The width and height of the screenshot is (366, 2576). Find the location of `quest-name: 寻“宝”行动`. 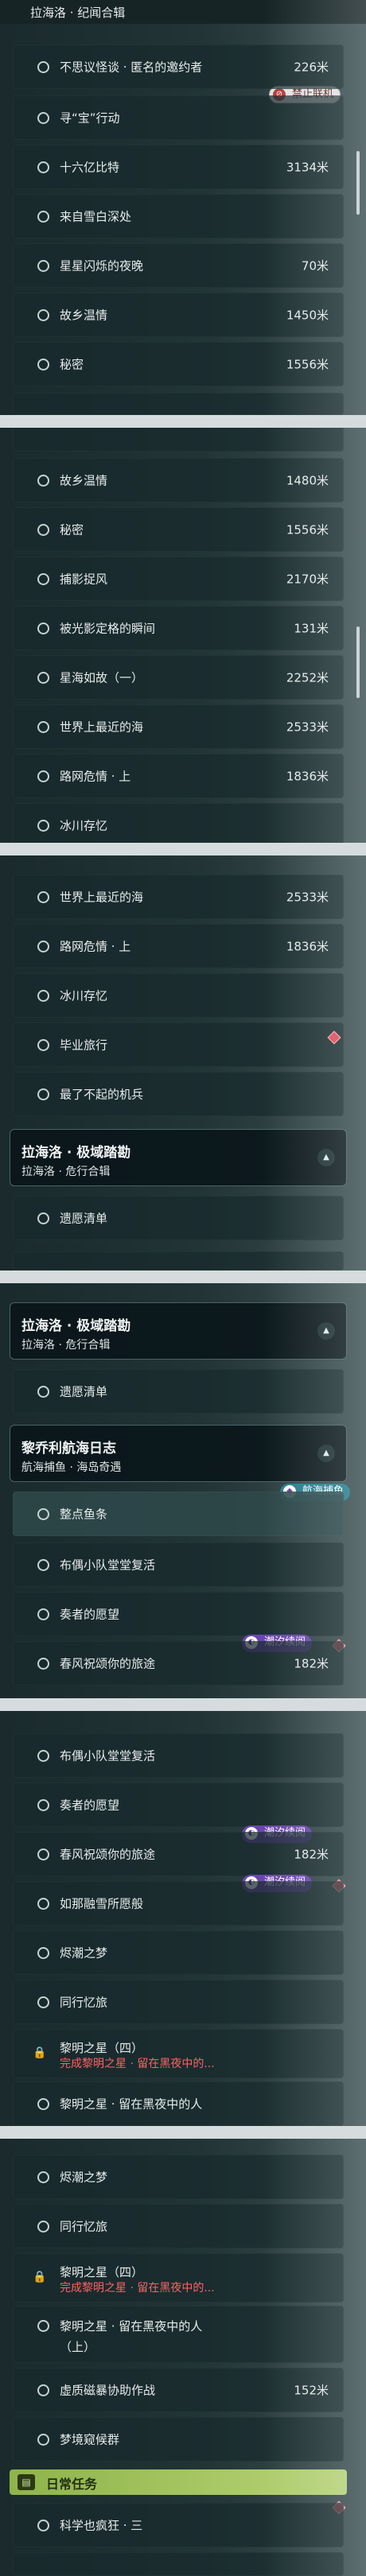

quest-name: 寻“宝”行动 is located at coordinates (90, 119).